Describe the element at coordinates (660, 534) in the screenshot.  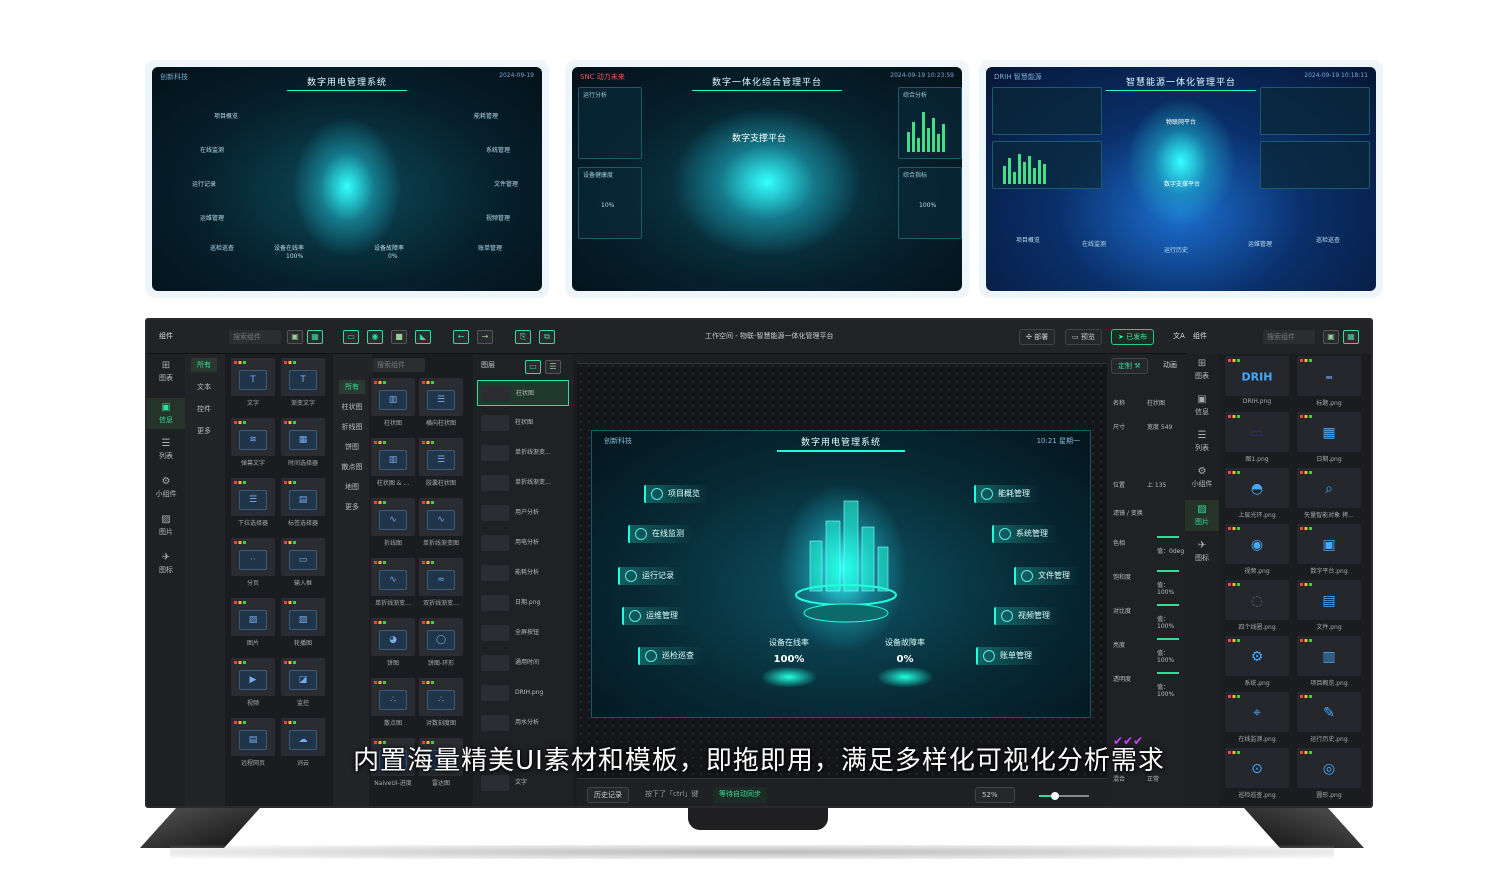
I see `node-online-monitor: 在线监测` at that location.